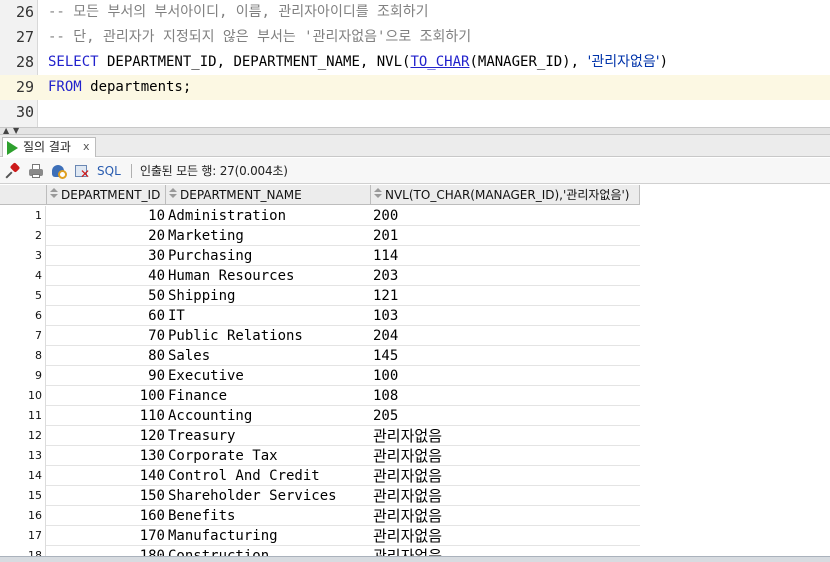 This screenshot has height=562, width=830. I want to click on column-header-manager: NVL(TO_CHAR(MANAGER_ID),'관리자없음'), so click(505, 195).